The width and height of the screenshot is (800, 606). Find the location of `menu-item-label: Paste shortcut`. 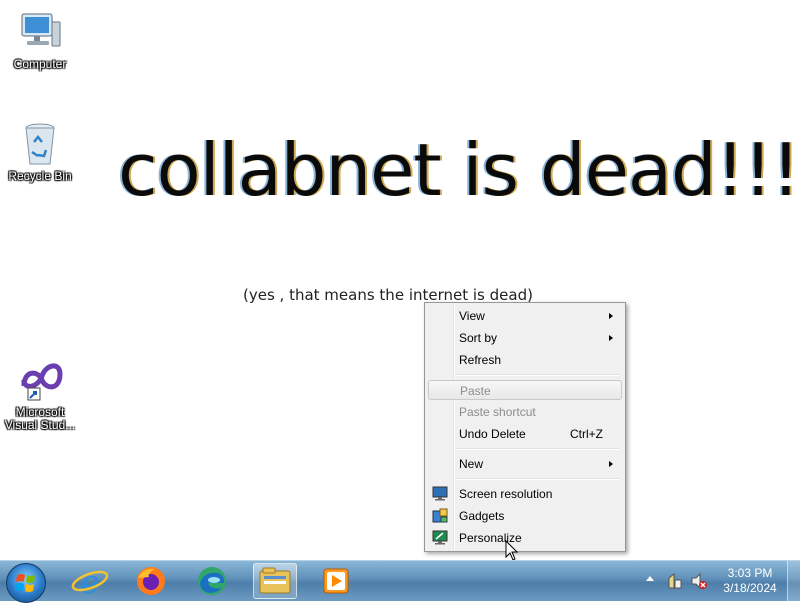

menu-item-label: Paste shortcut is located at coordinates (497, 412).